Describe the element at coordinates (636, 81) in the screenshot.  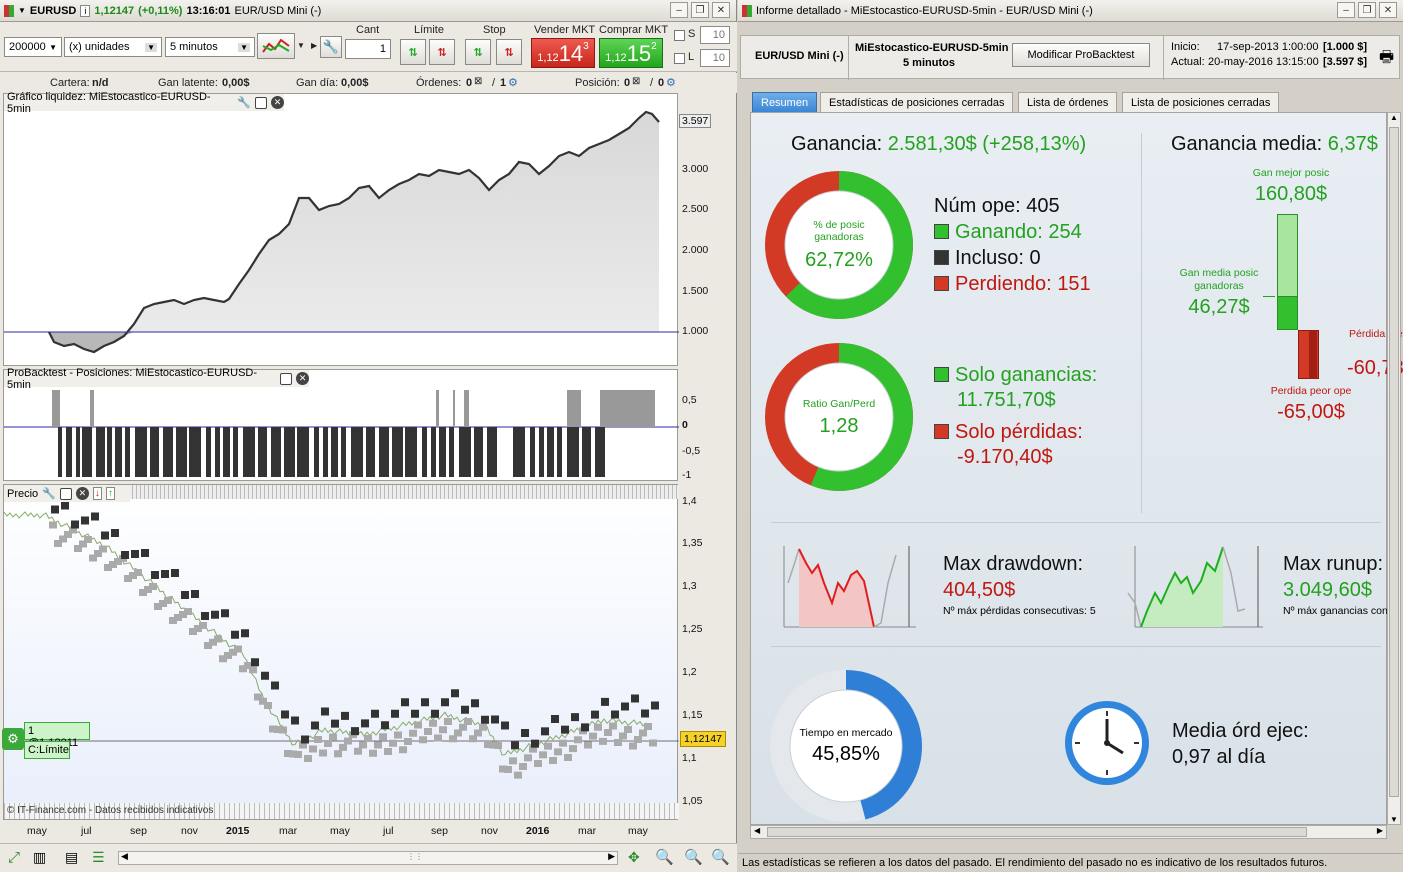
I see `positions-delete-icon: ⊠` at that location.